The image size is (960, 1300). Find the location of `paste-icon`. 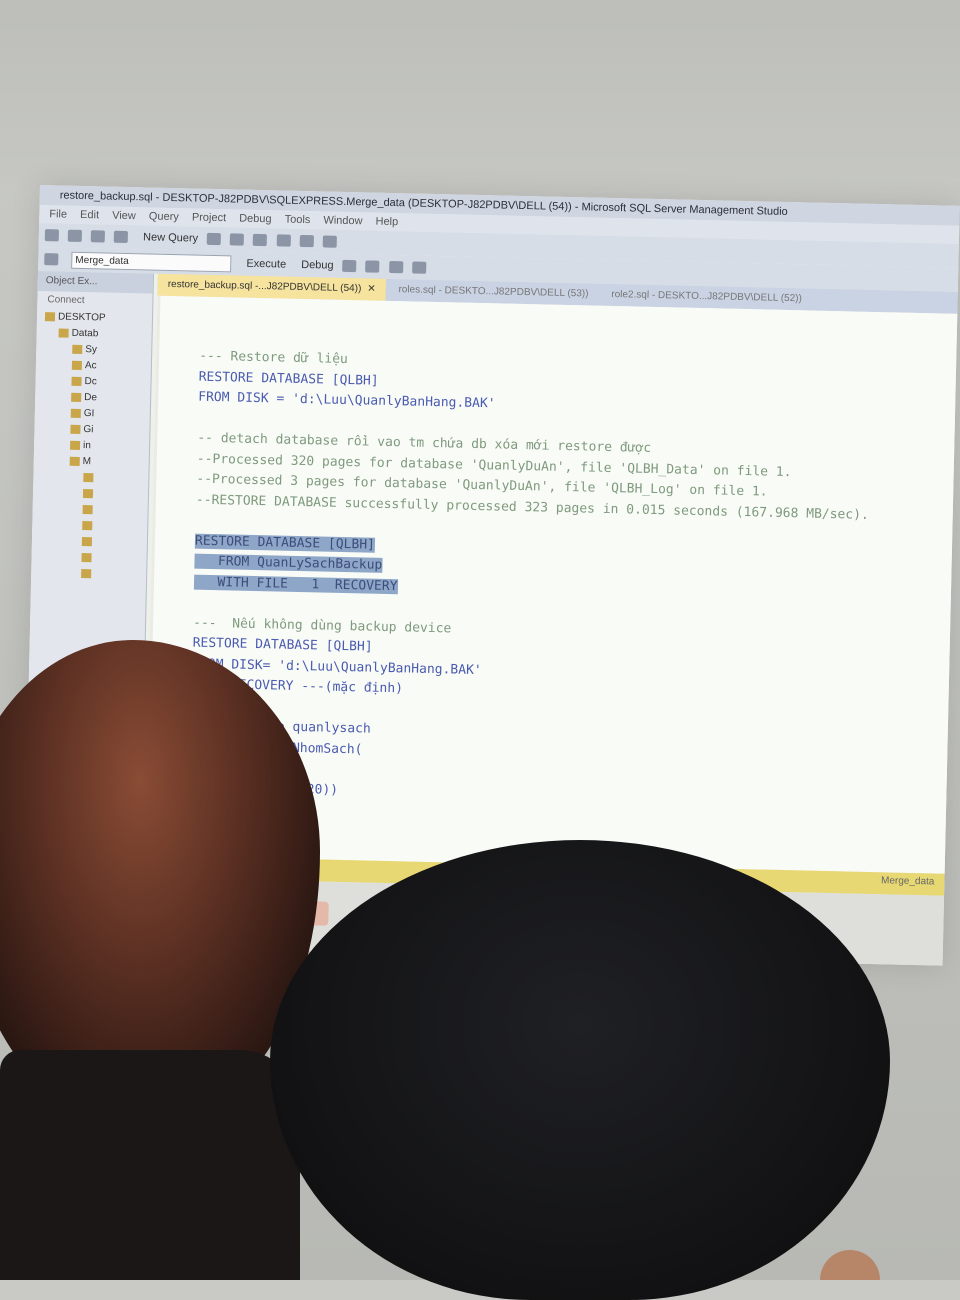

paste-icon is located at coordinates (283, 240).